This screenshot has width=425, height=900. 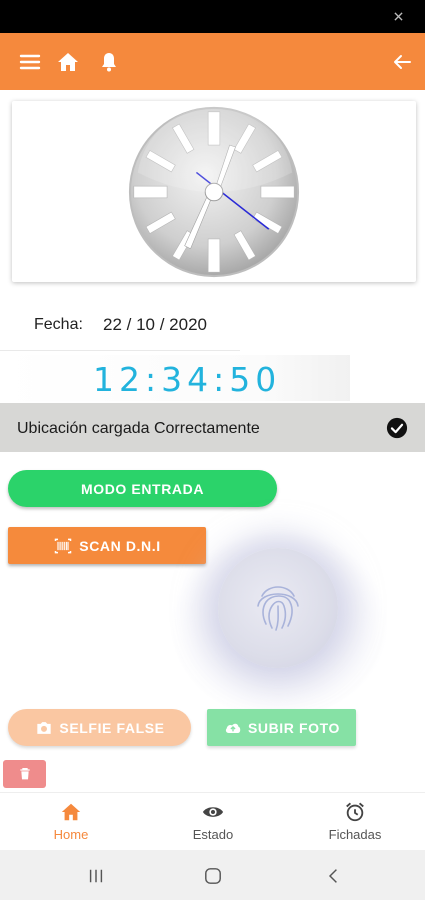 What do you see at coordinates (233, 728) in the screenshot?
I see `cloud-upload-icon` at bounding box center [233, 728].